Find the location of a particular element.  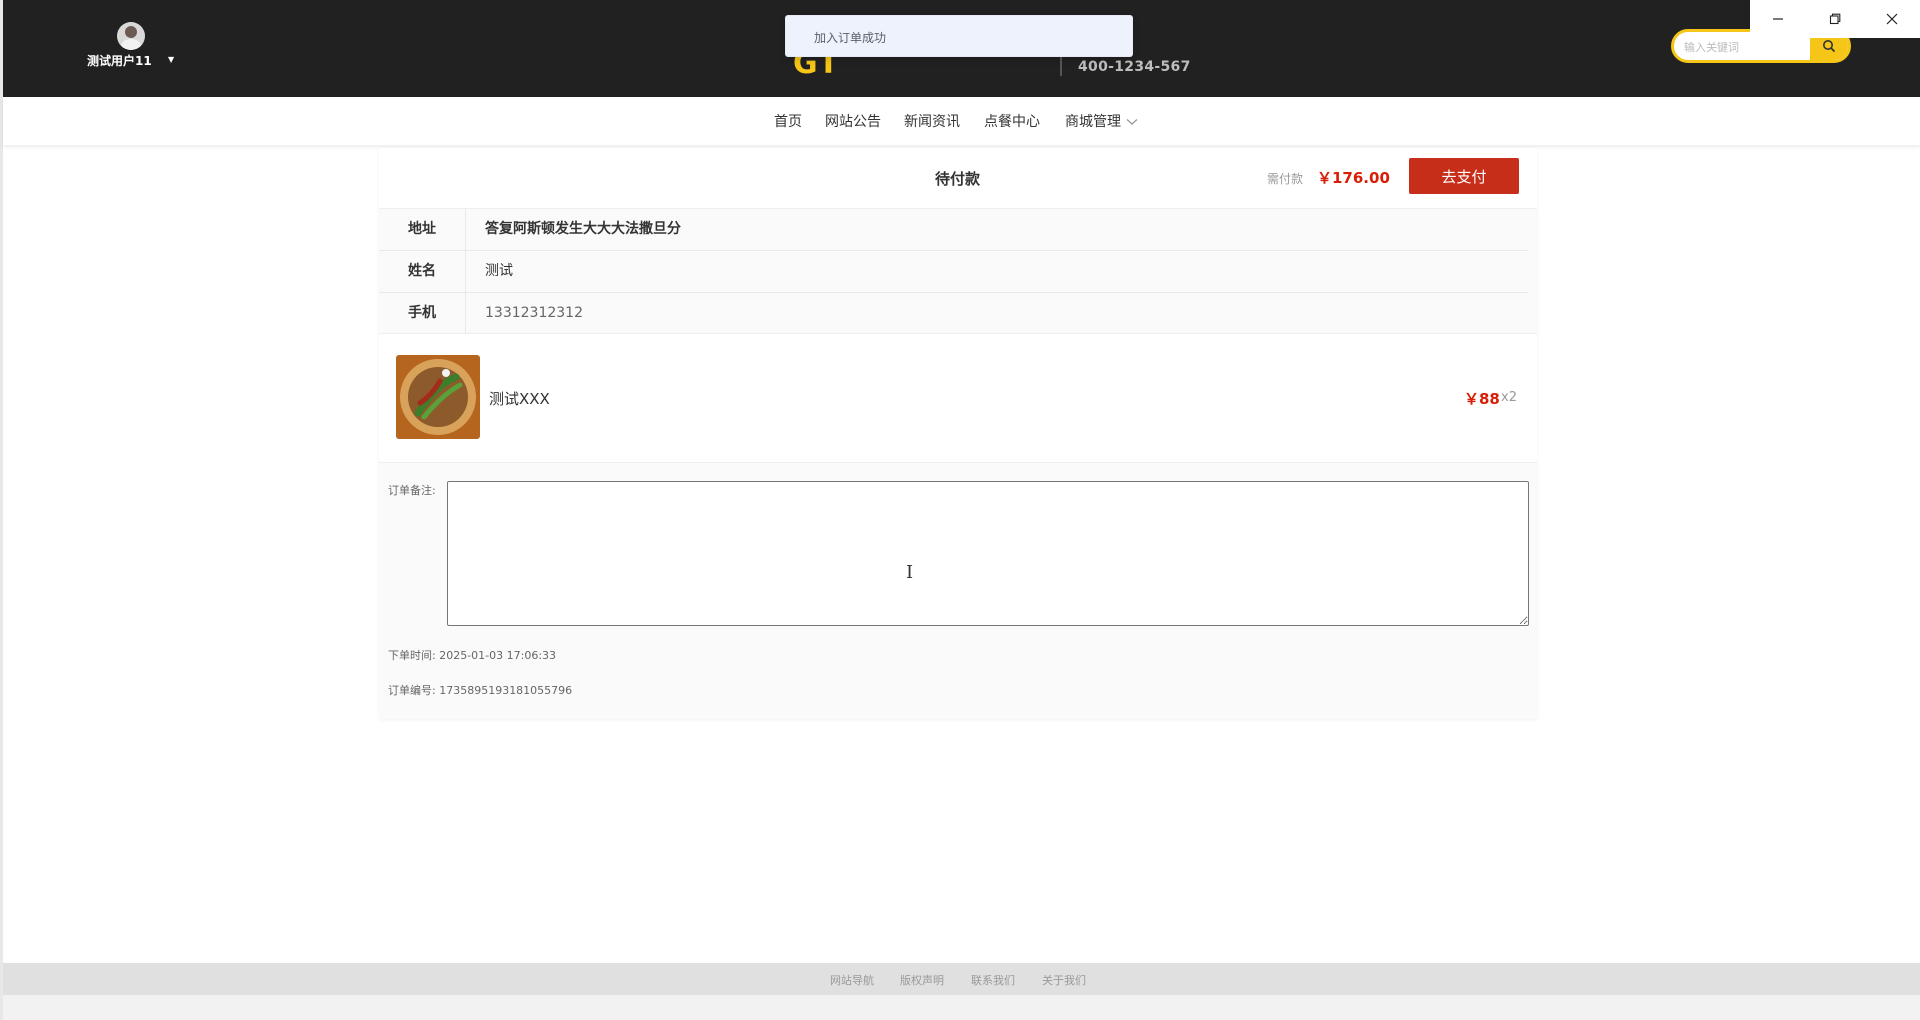

footer-link-copyright: 版权声明 is located at coordinates (922, 980).